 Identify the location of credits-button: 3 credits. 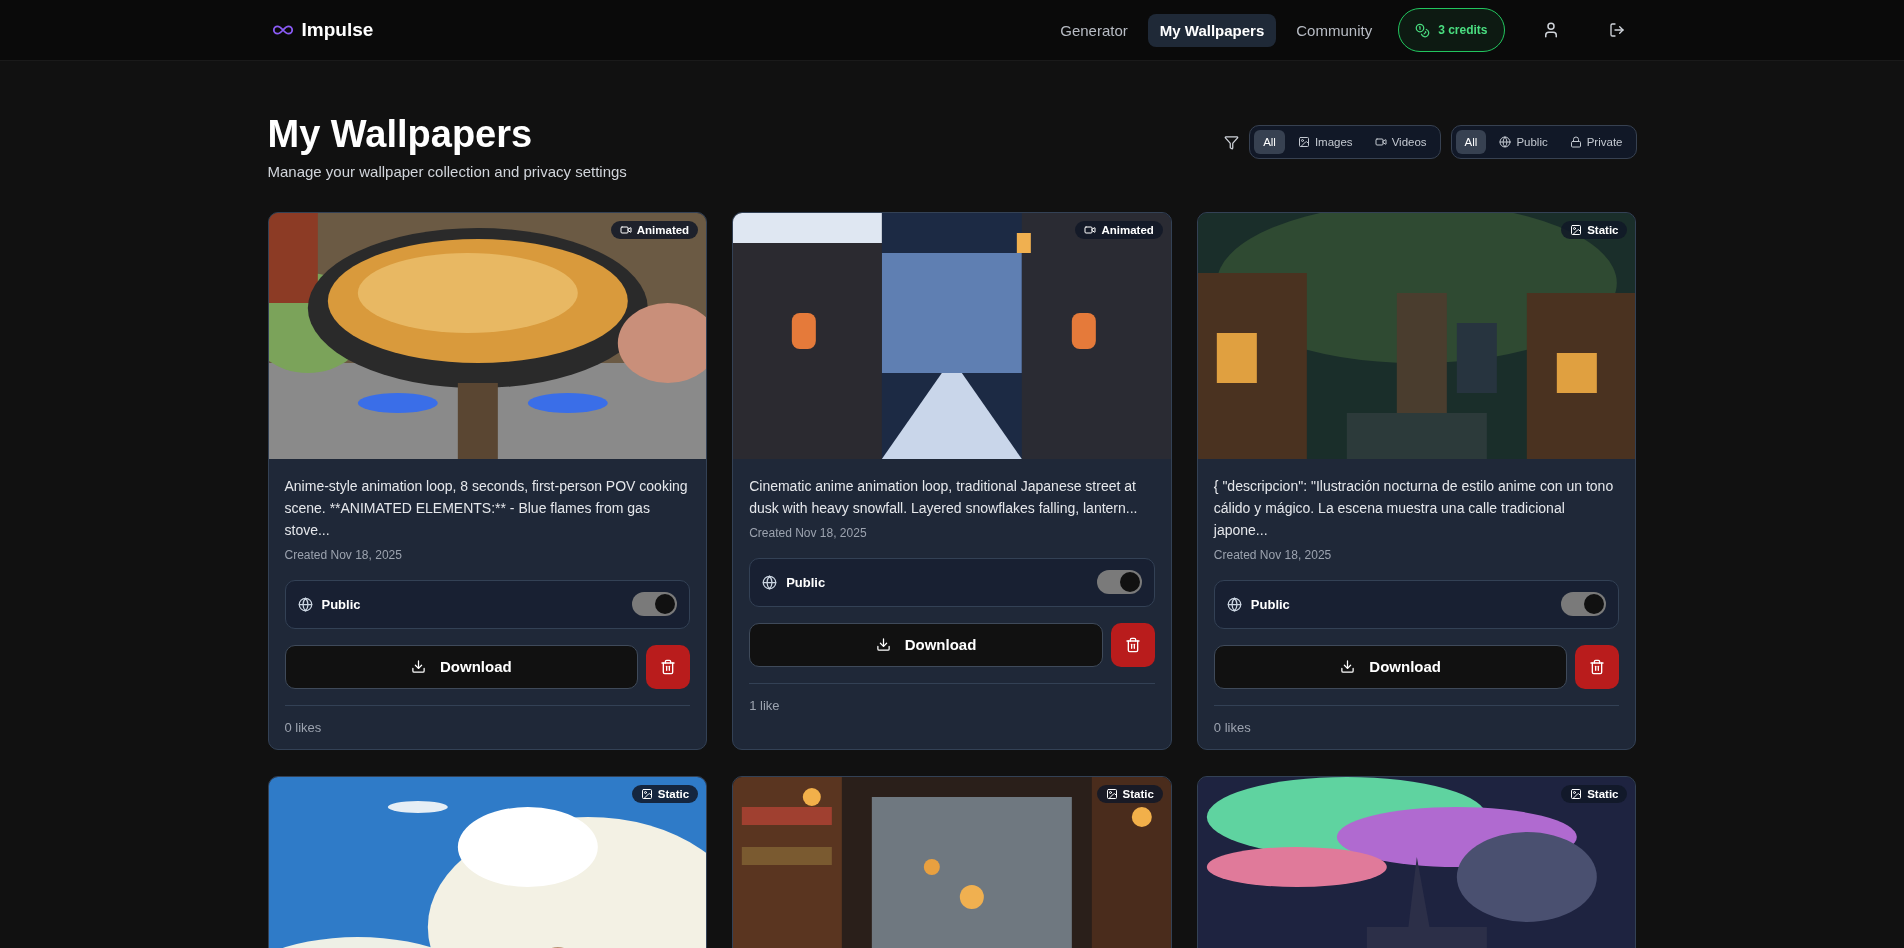
(1451, 30).